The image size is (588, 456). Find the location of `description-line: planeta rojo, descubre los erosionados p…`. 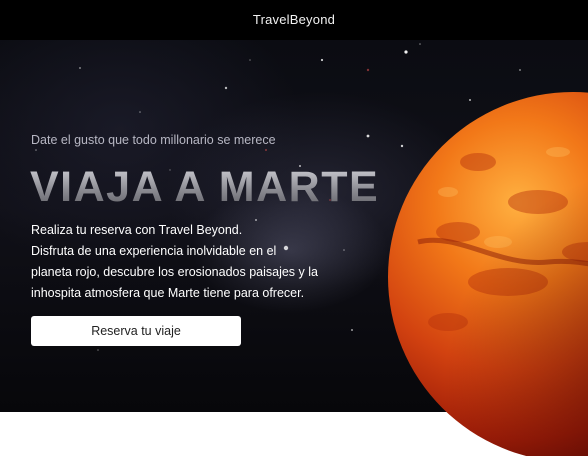

description-line: planeta rojo, descubre los erosionados p… is located at coordinates (174, 272).